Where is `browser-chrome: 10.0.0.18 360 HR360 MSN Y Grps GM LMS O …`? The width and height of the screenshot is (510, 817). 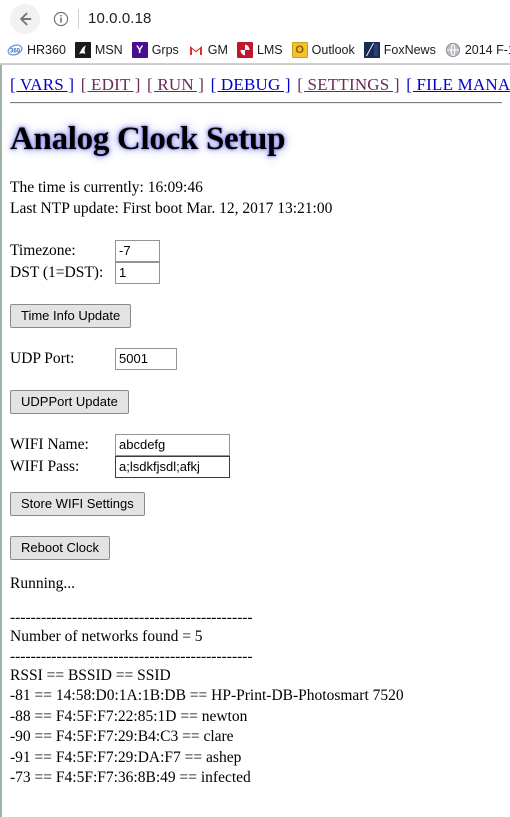
browser-chrome: 10.0.0.18 360 HR360 MSN Y Grps GM LMS O … is located at coordinates (255, 32).